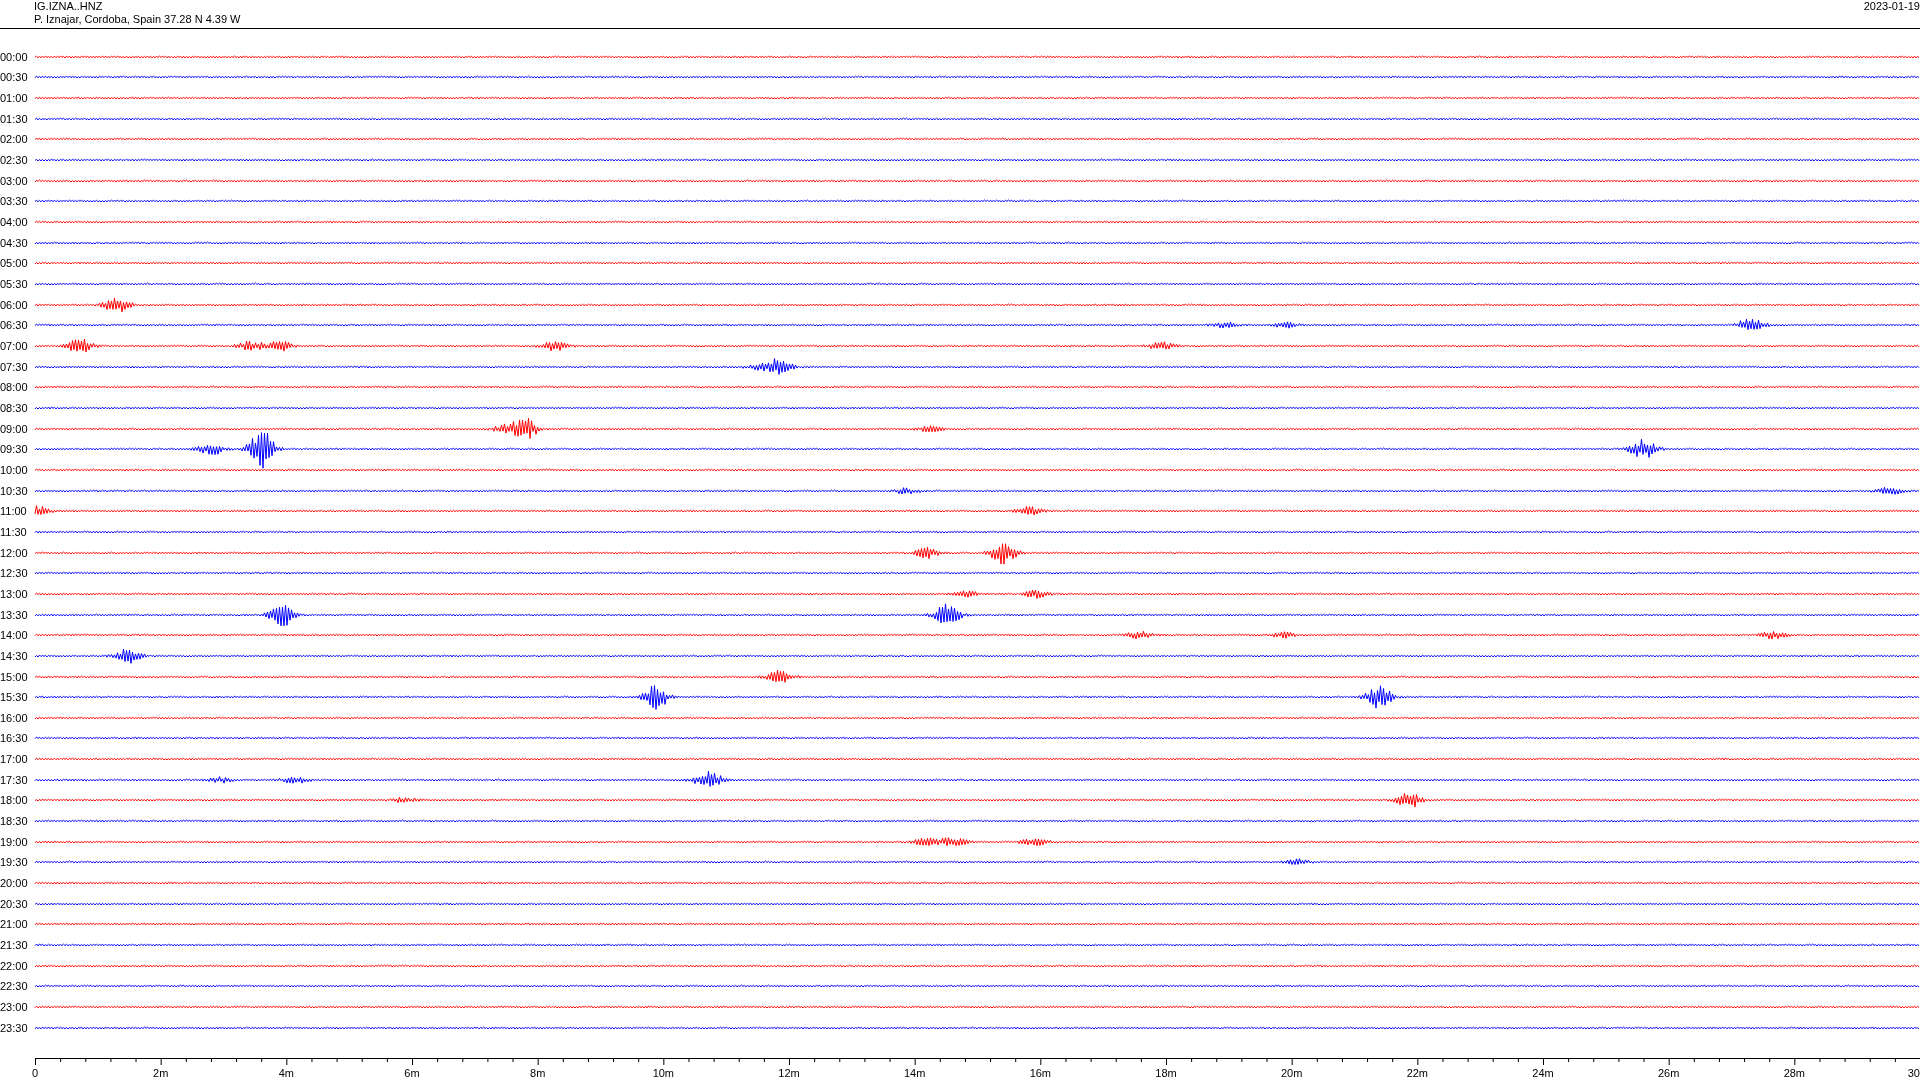  I want to click on axis-tick-label: 24m, so click(1543, 1073).